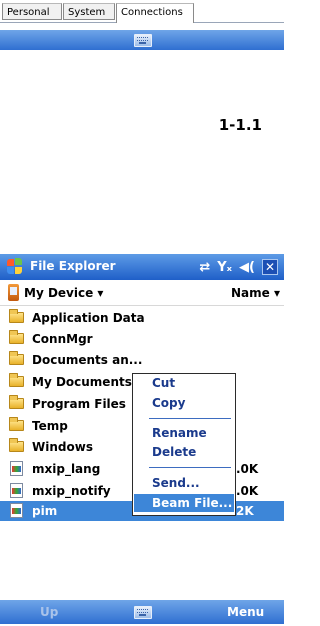  I want to click on menu-item-delete: Delete, so click(184, 452).